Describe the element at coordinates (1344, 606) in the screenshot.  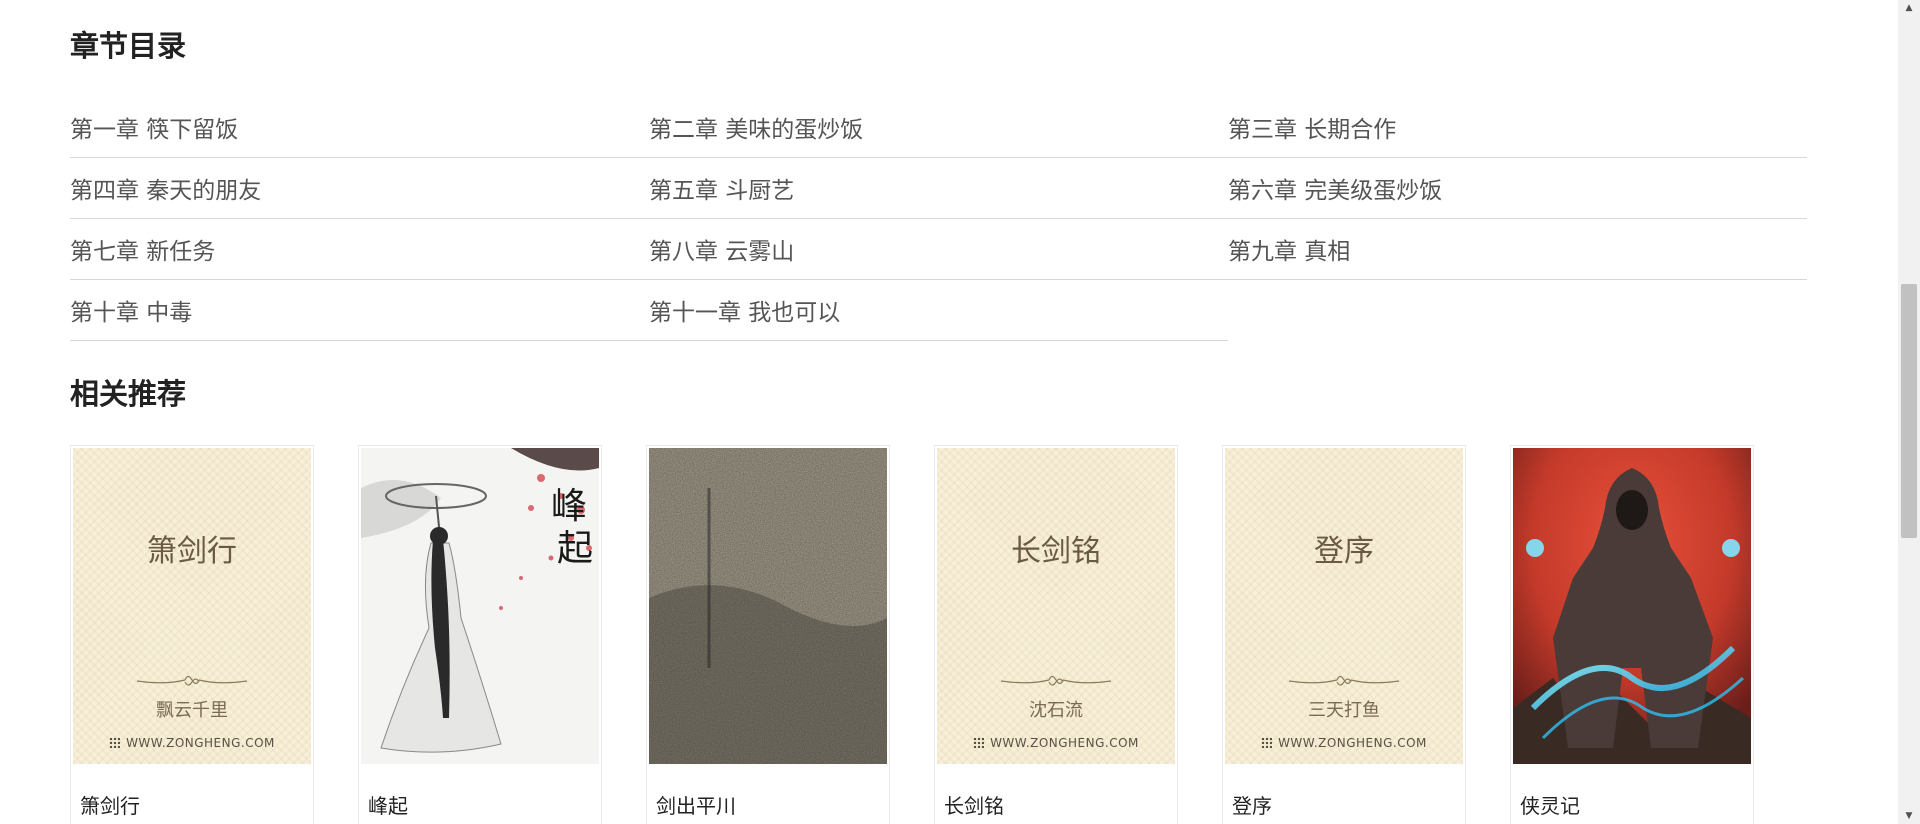
I see `book-cover: 登序 三天打鱼 WWW.ZONGHENG.COM` at that location.